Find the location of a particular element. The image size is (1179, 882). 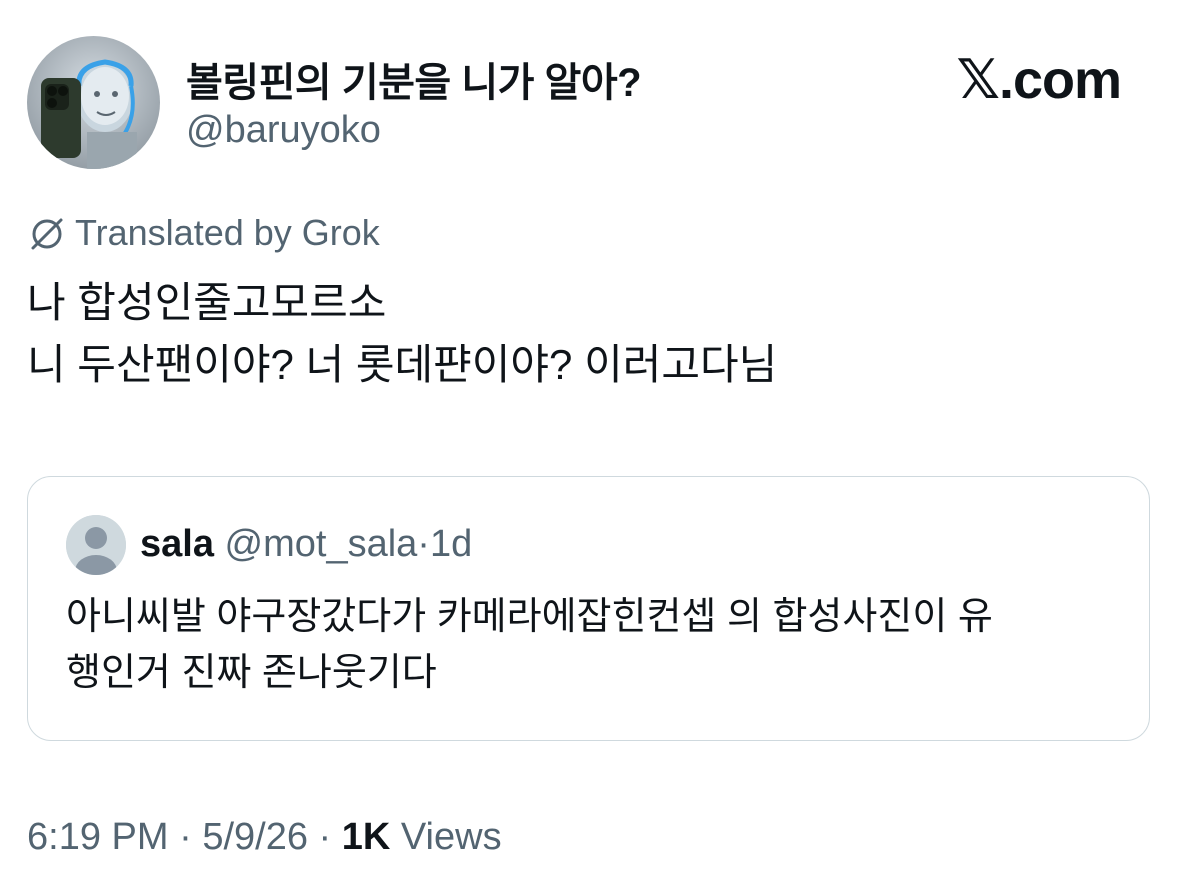

quote-age: 1d is located at coordinates (451, 544).